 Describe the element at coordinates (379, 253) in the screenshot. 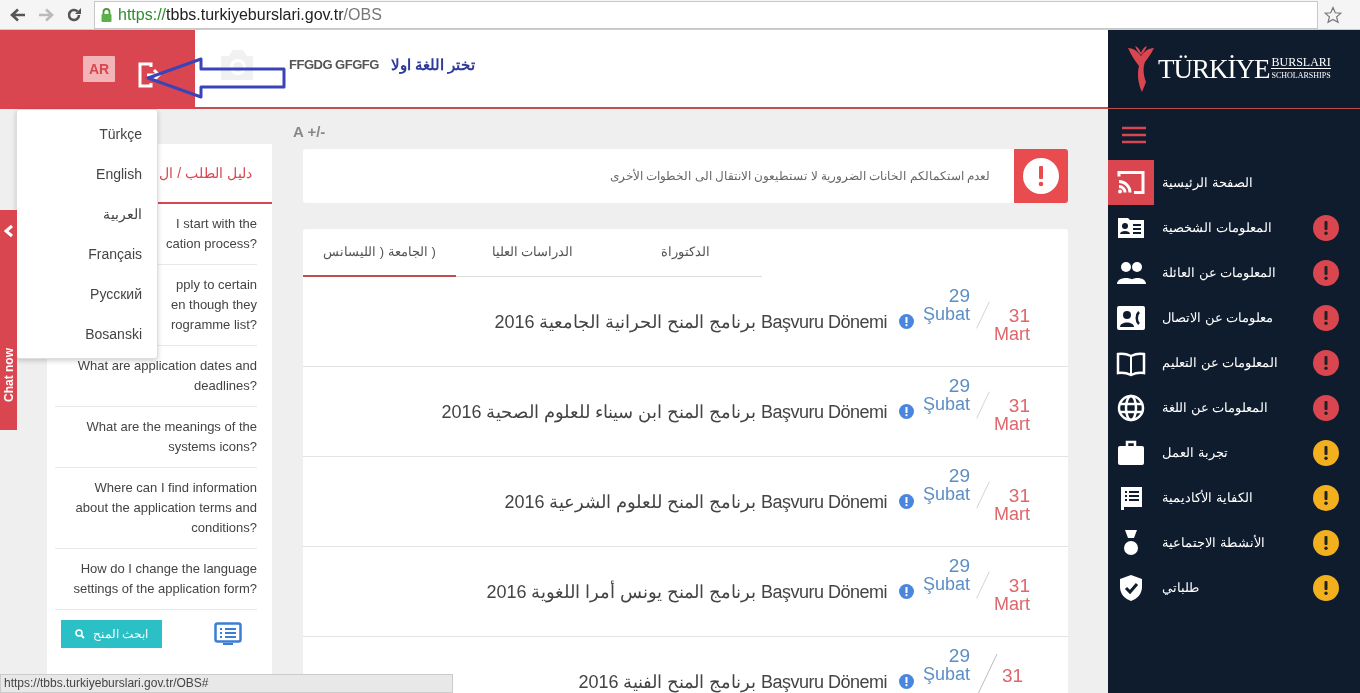

I see `tab: ( الجامعة ( الليسانس` at that location.